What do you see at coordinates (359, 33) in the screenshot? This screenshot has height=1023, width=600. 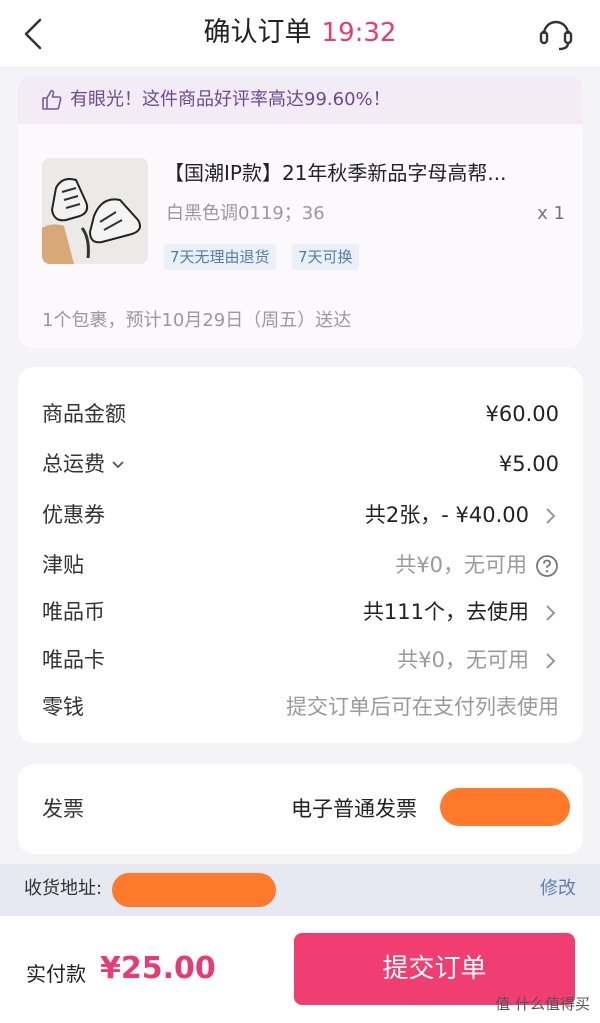 I see `countdown-time: 19:32` at bounding box center [359, 33].